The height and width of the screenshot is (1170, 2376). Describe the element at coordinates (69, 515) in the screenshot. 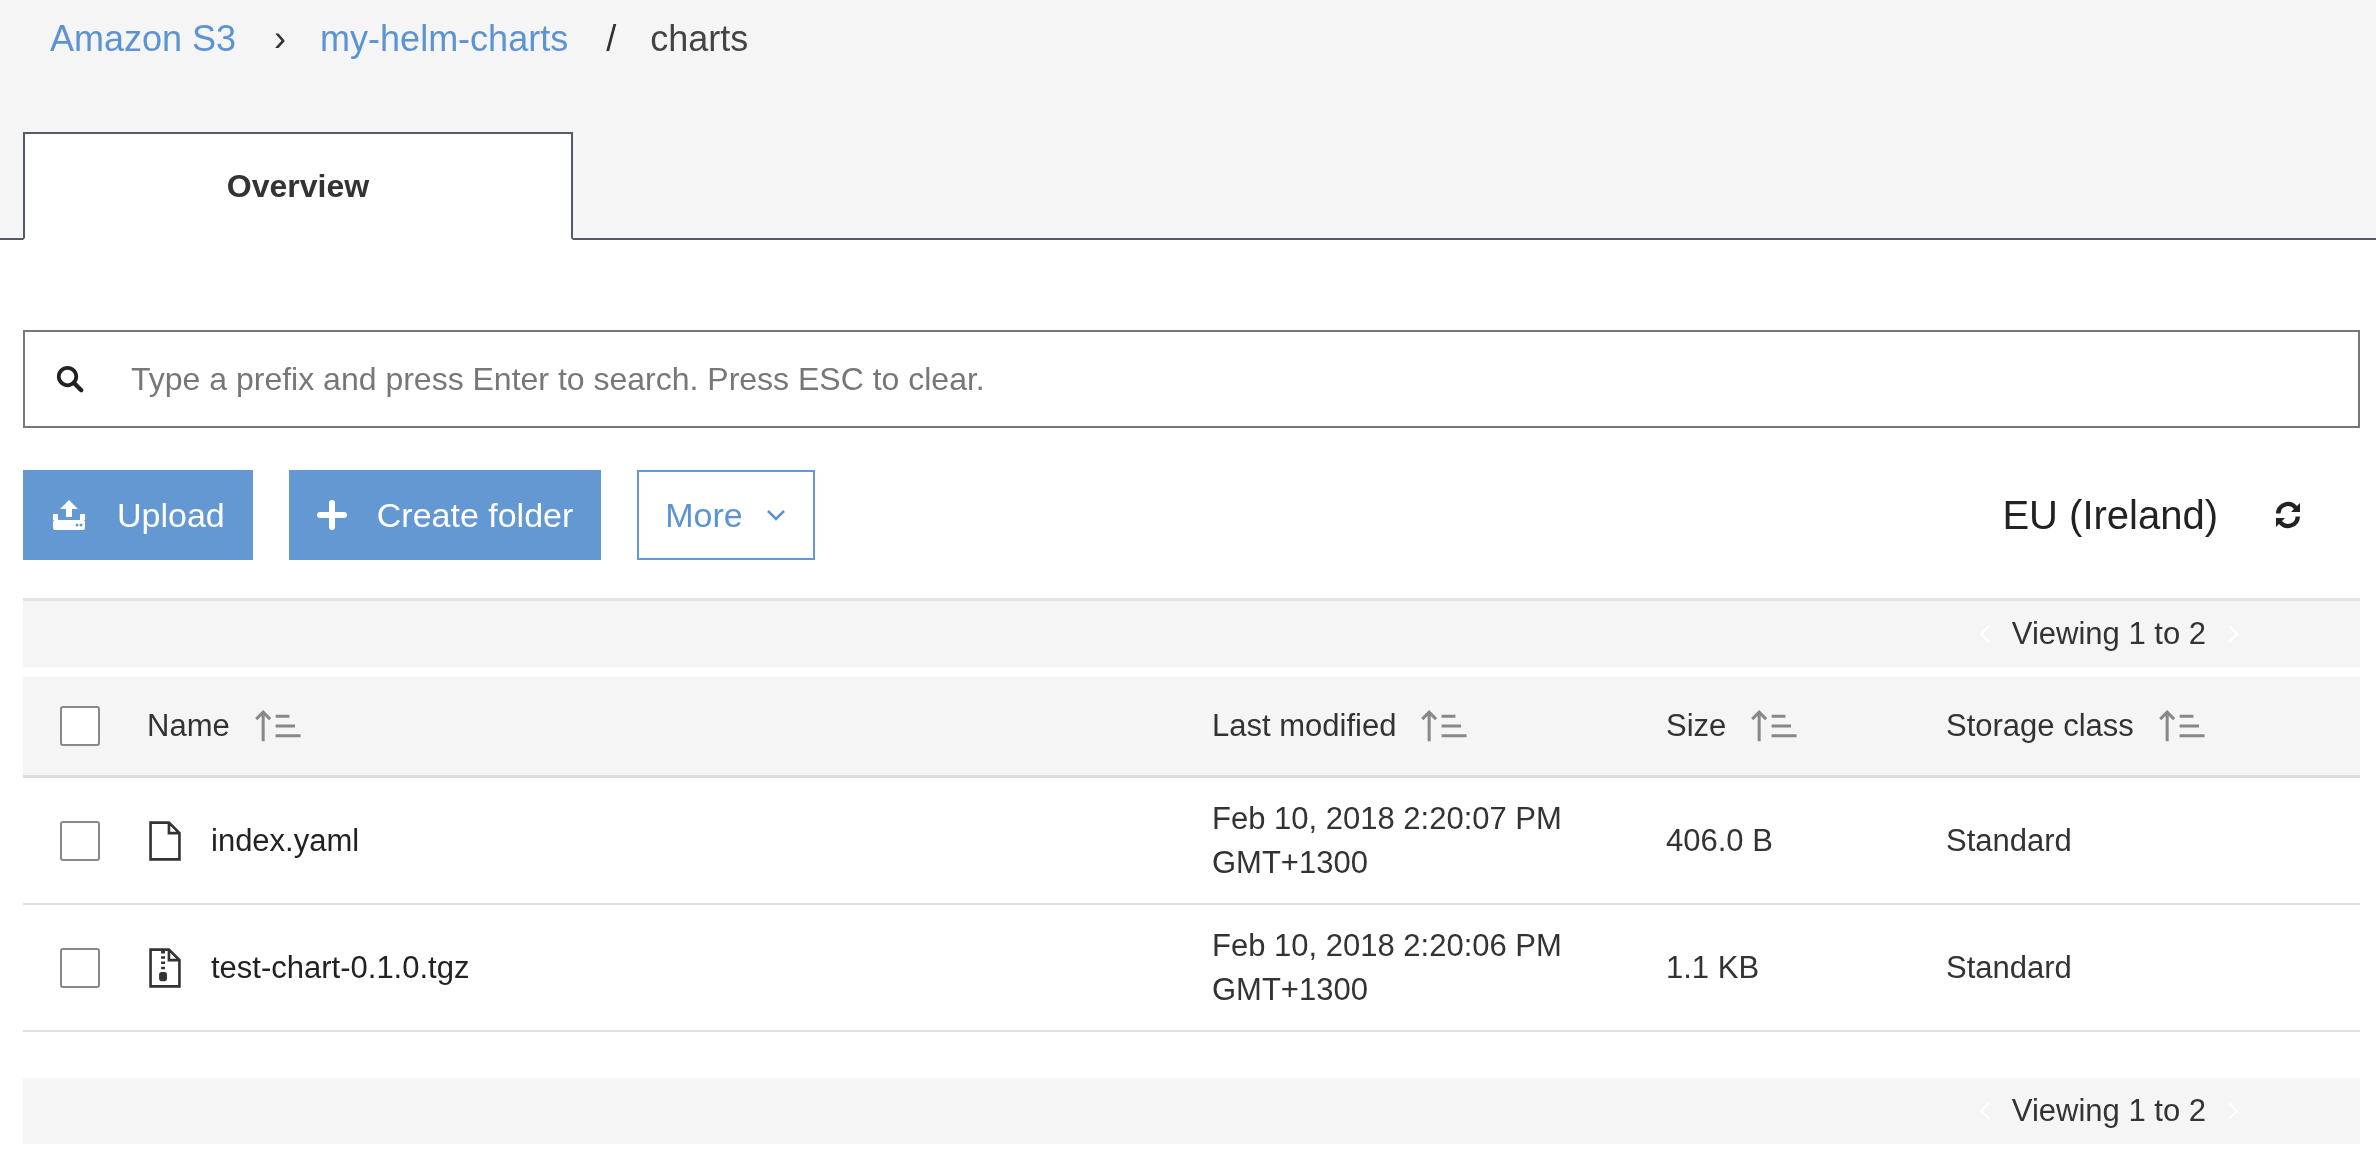

I see `upload-icon` at that location.